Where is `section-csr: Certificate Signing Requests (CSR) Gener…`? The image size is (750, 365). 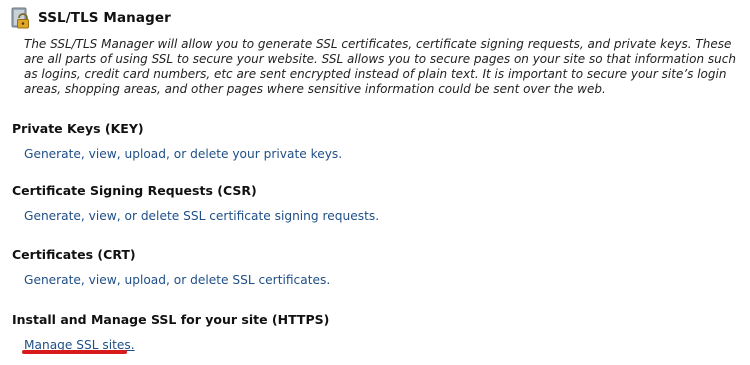
section-csr: Certificate Signing Requests (CSR) Gener… is located at coordinates (372, 203).